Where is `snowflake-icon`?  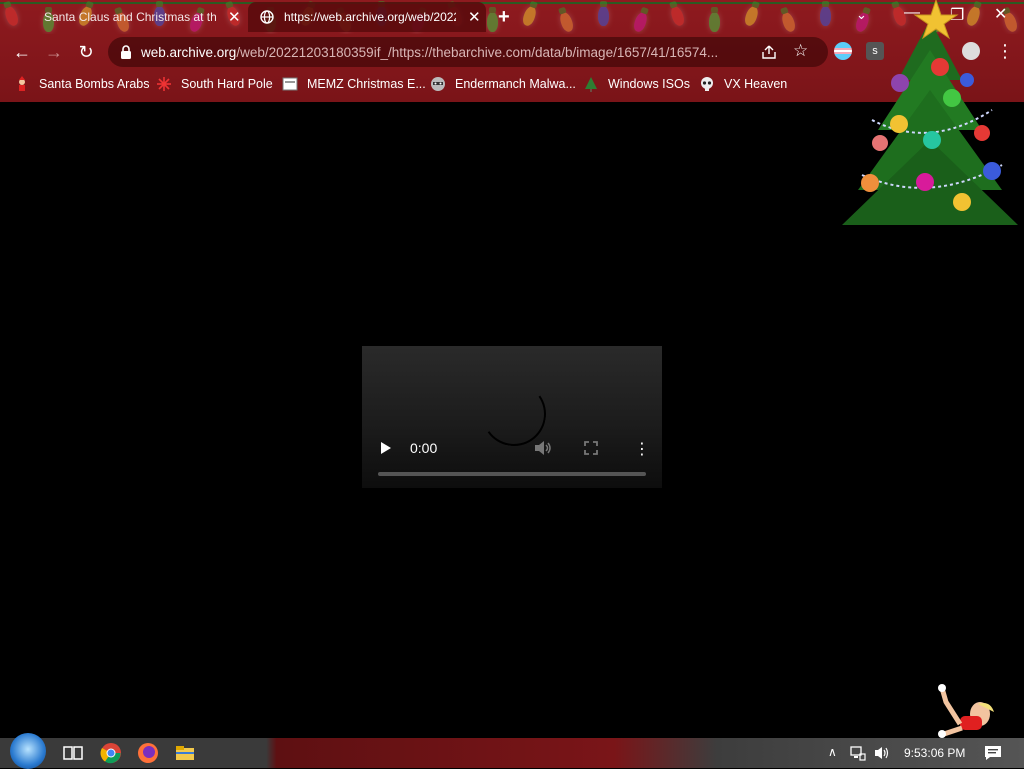
snowflake-icon is located at coordinates (164, 84).